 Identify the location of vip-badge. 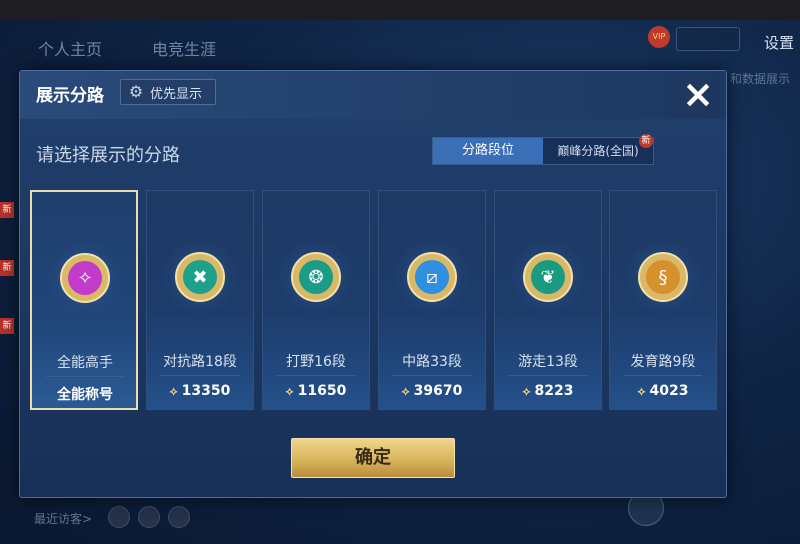
(708, 39).